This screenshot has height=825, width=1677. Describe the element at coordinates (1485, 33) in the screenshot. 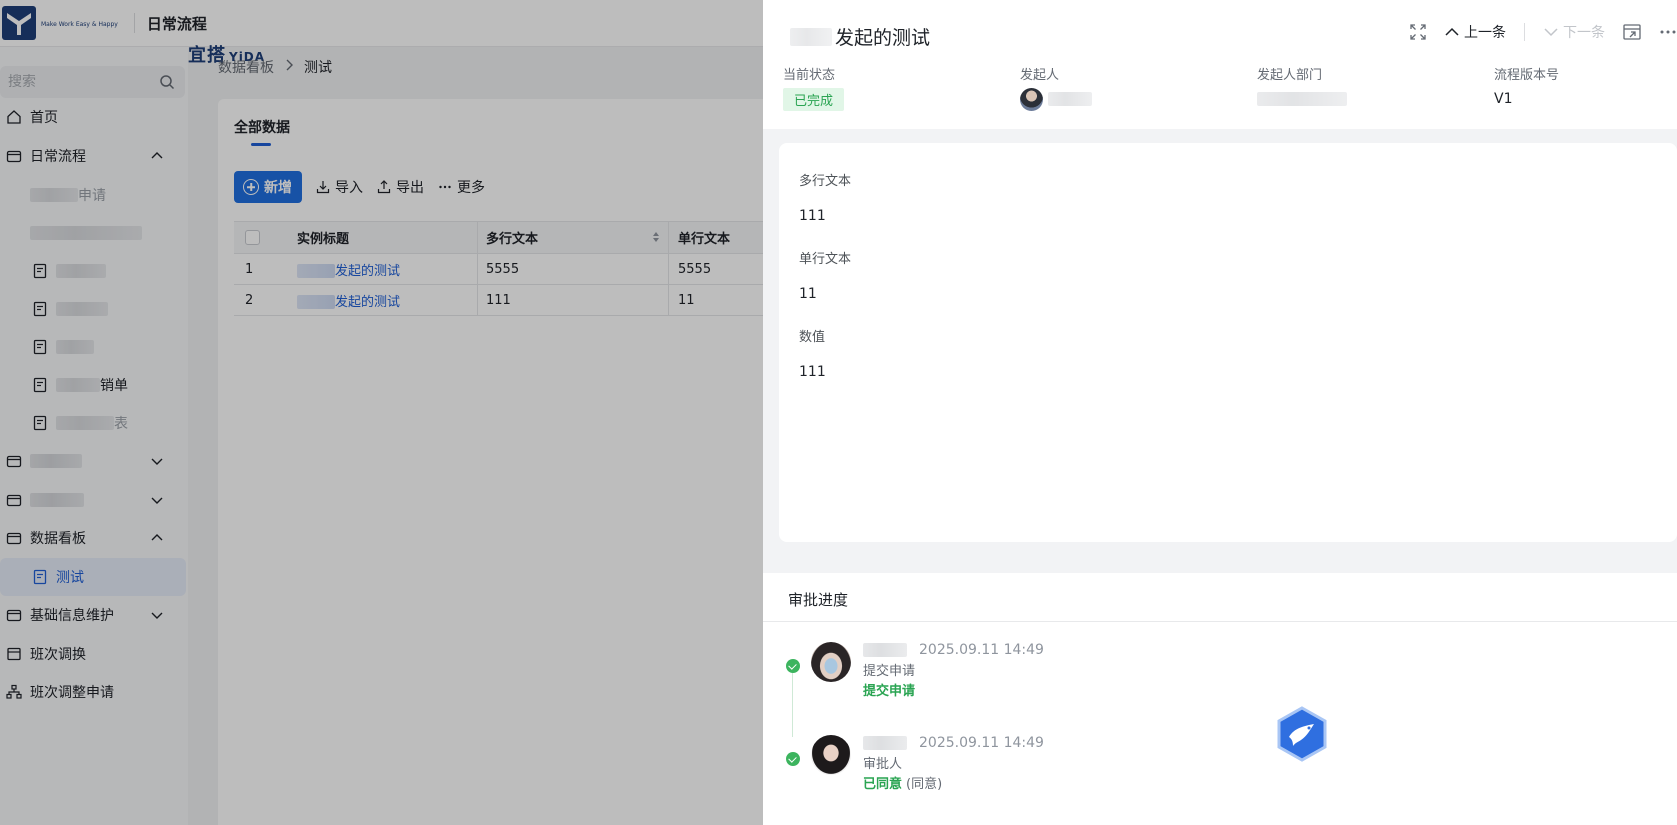

I see `prev-record-label: 上一条` at that location.